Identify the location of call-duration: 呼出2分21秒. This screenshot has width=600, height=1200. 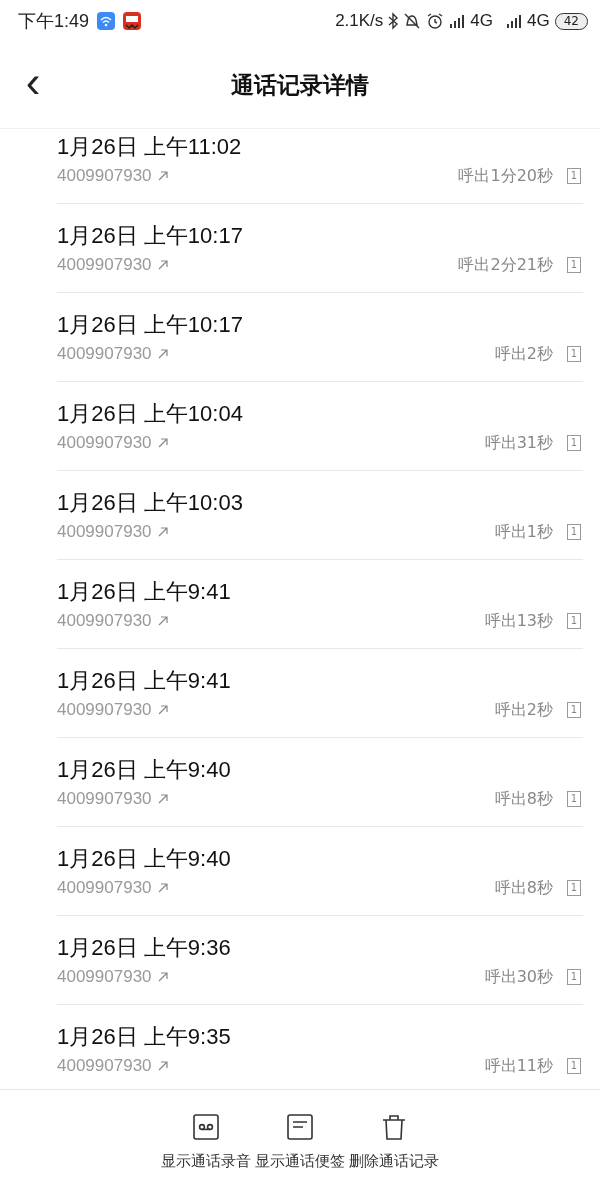
(505, 265).